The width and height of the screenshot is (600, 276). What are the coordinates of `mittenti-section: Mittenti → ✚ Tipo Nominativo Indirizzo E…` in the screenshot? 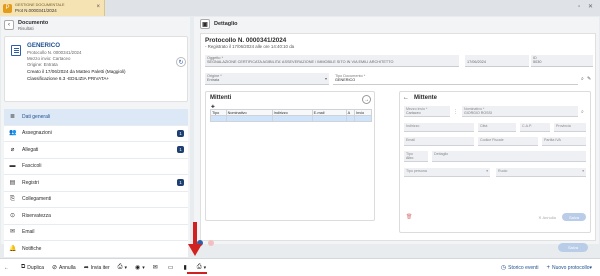 It's located at (290, 156).